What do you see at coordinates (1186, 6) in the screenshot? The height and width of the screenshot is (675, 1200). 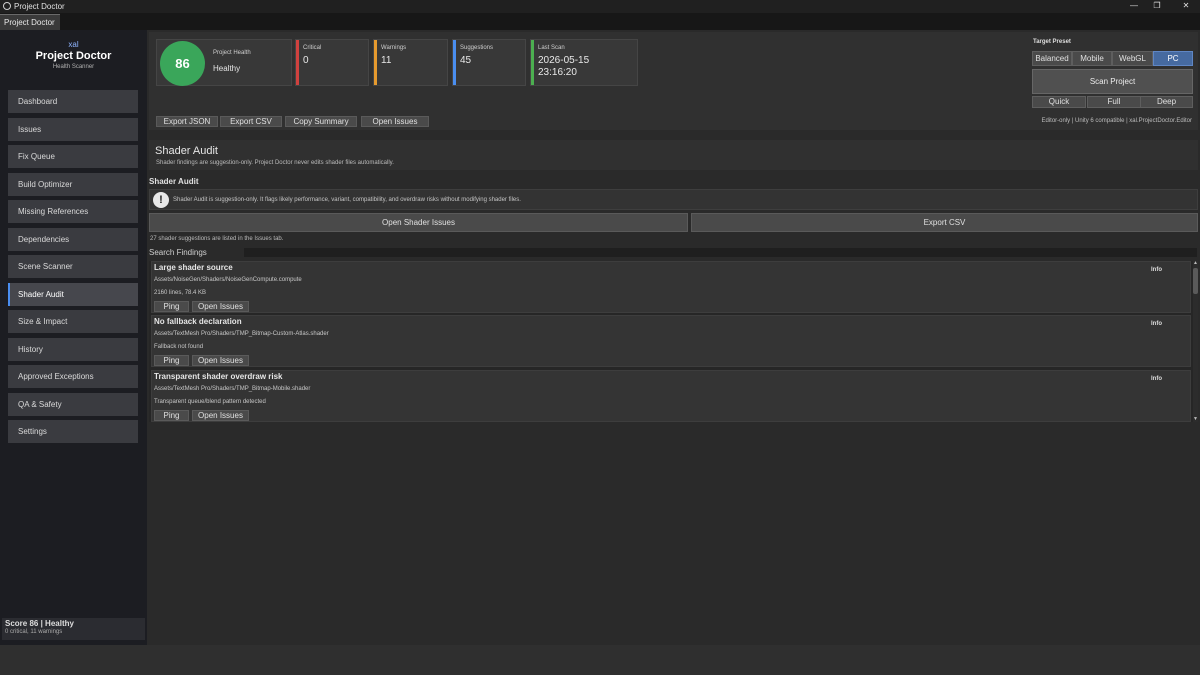 I see `close-icon: ✕` at bounding box center [1186, 6].